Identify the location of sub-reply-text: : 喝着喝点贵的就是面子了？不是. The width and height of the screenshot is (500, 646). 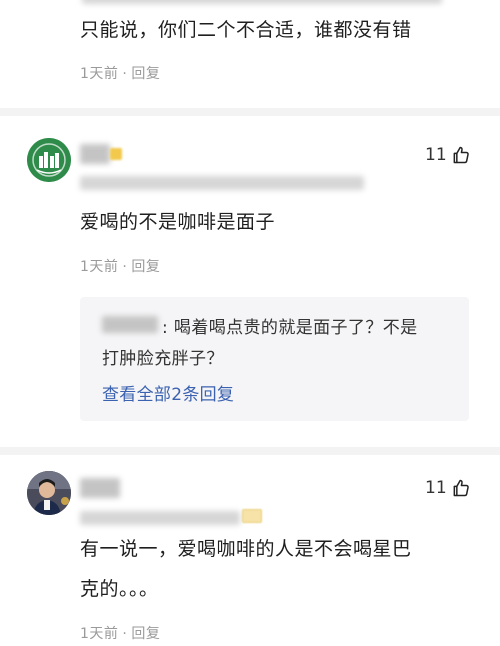
(290, 328).